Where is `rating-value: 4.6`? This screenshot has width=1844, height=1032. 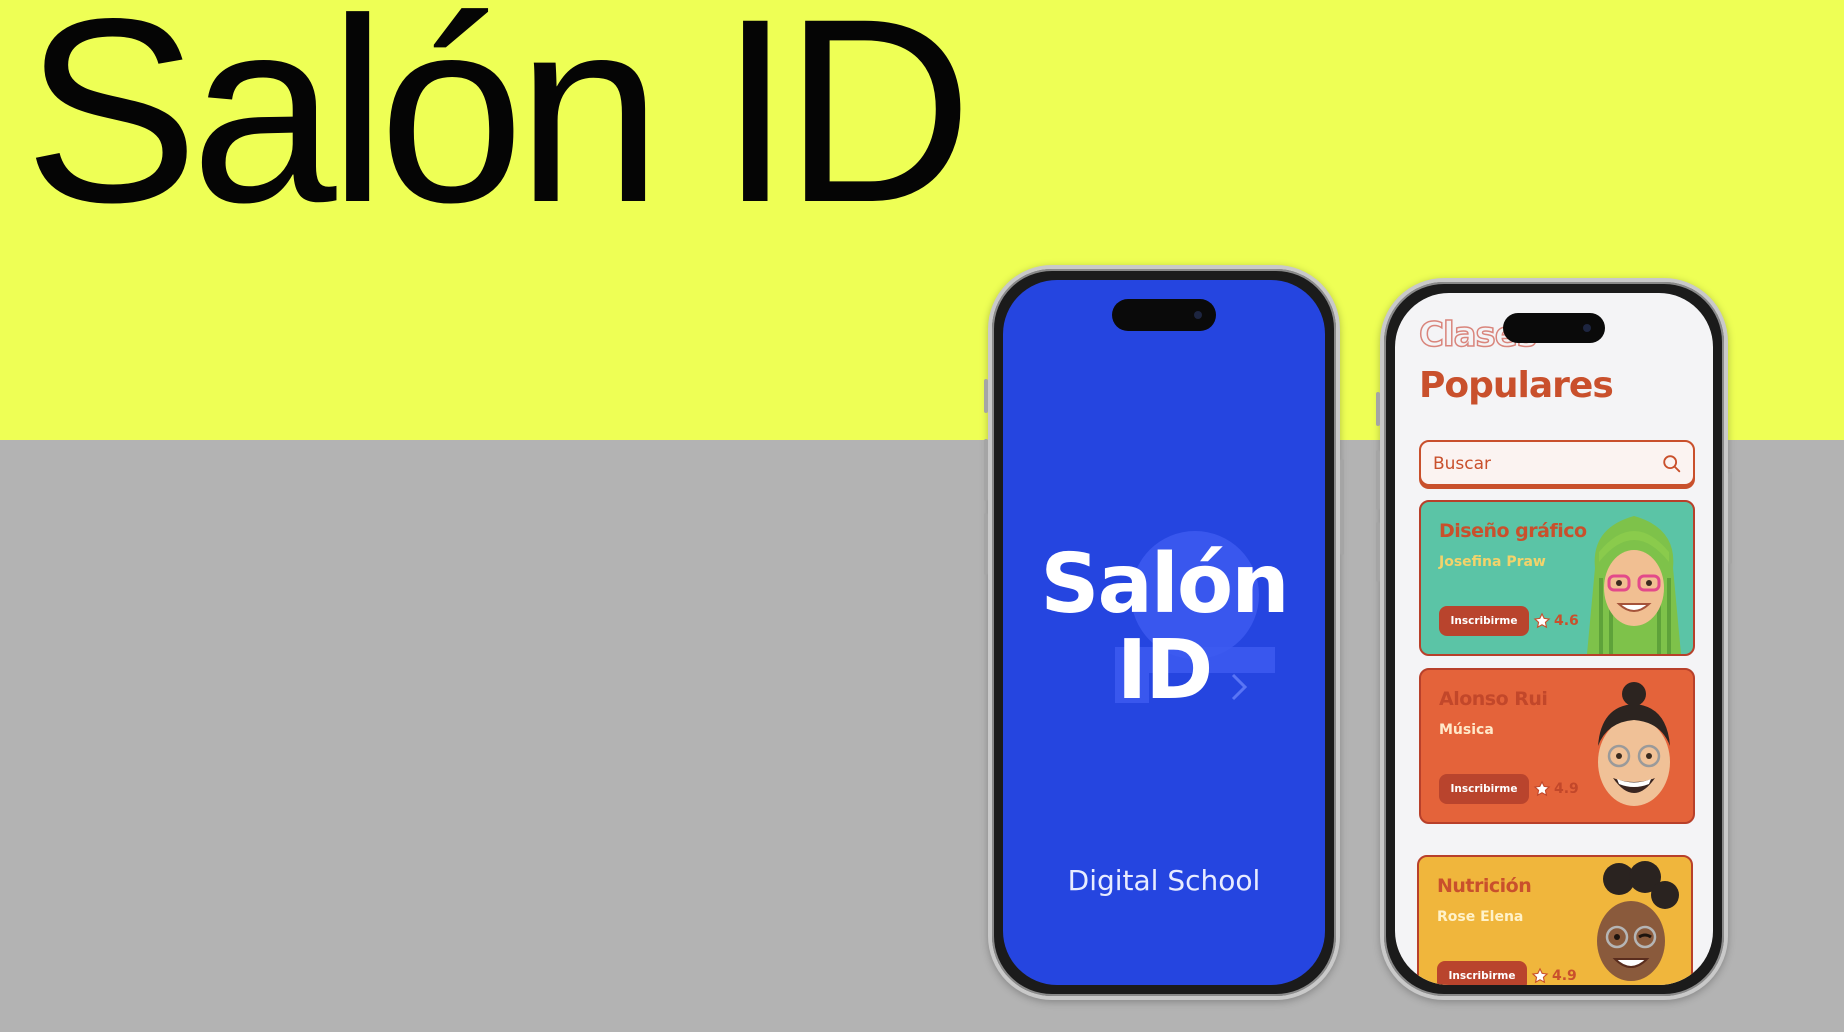 rating-value: 4.6 is located at coordinates (1566, 621).